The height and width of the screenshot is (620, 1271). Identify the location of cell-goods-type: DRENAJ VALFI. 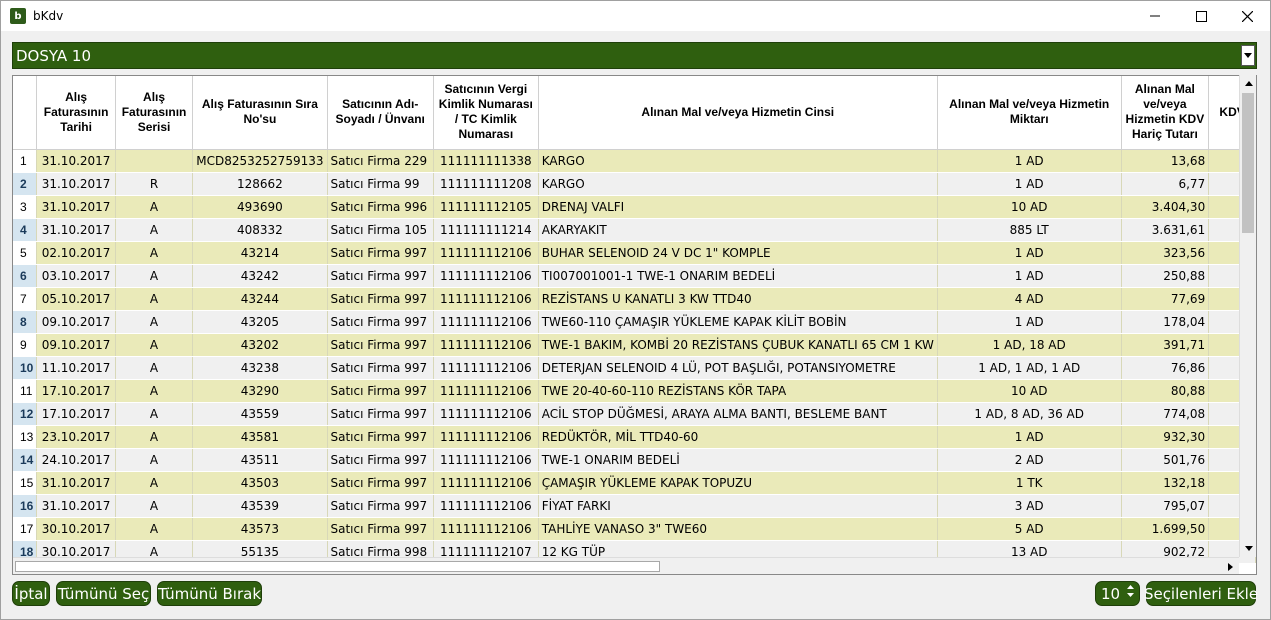
(738, 207).